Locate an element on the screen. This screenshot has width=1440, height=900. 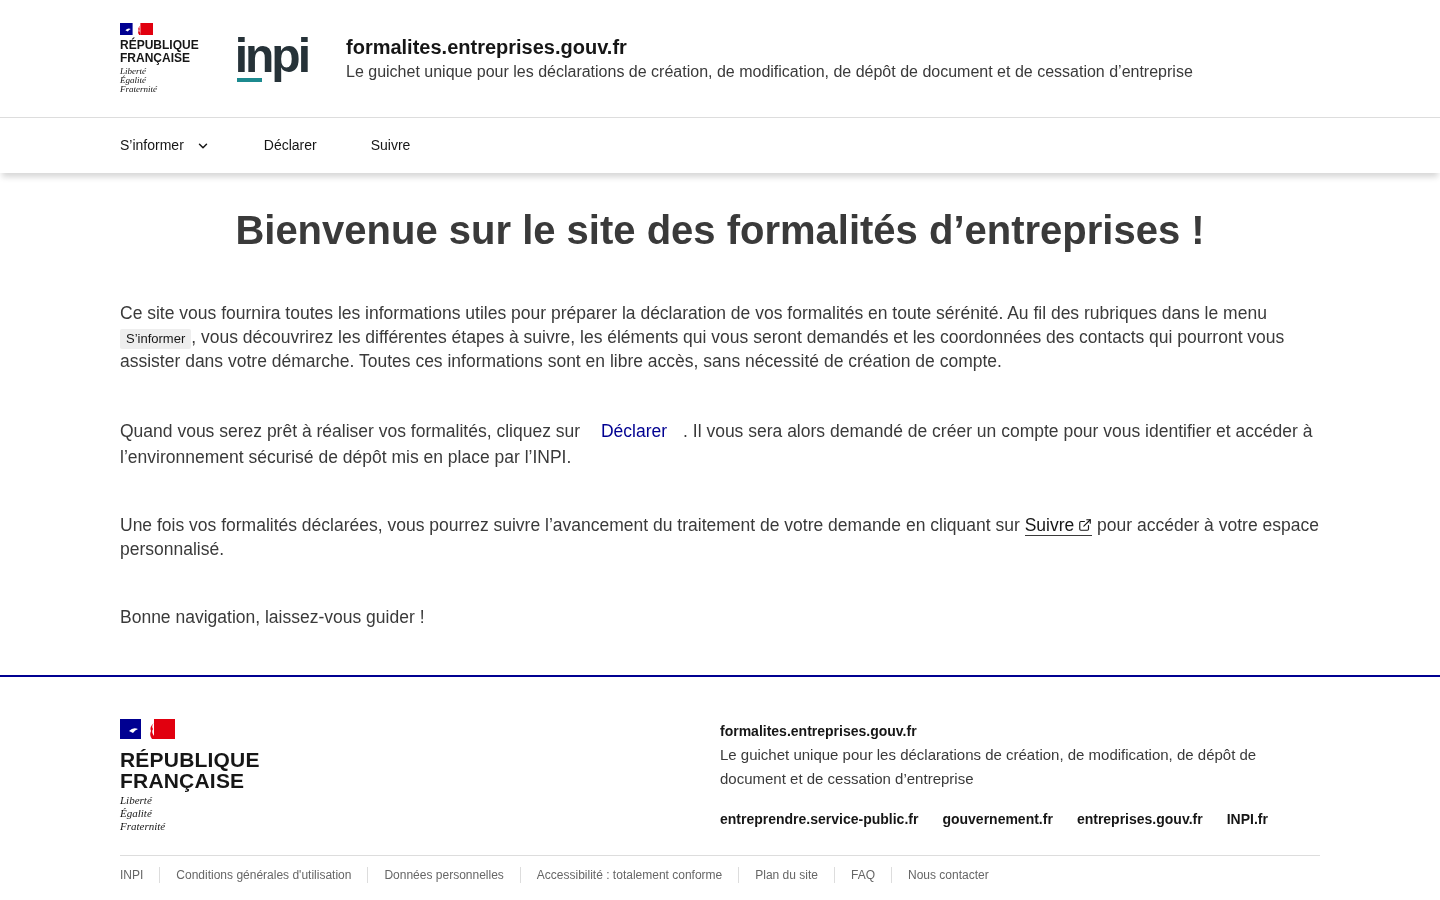
footer-link: gouvernement.fr is located at coordinates (997, 819).